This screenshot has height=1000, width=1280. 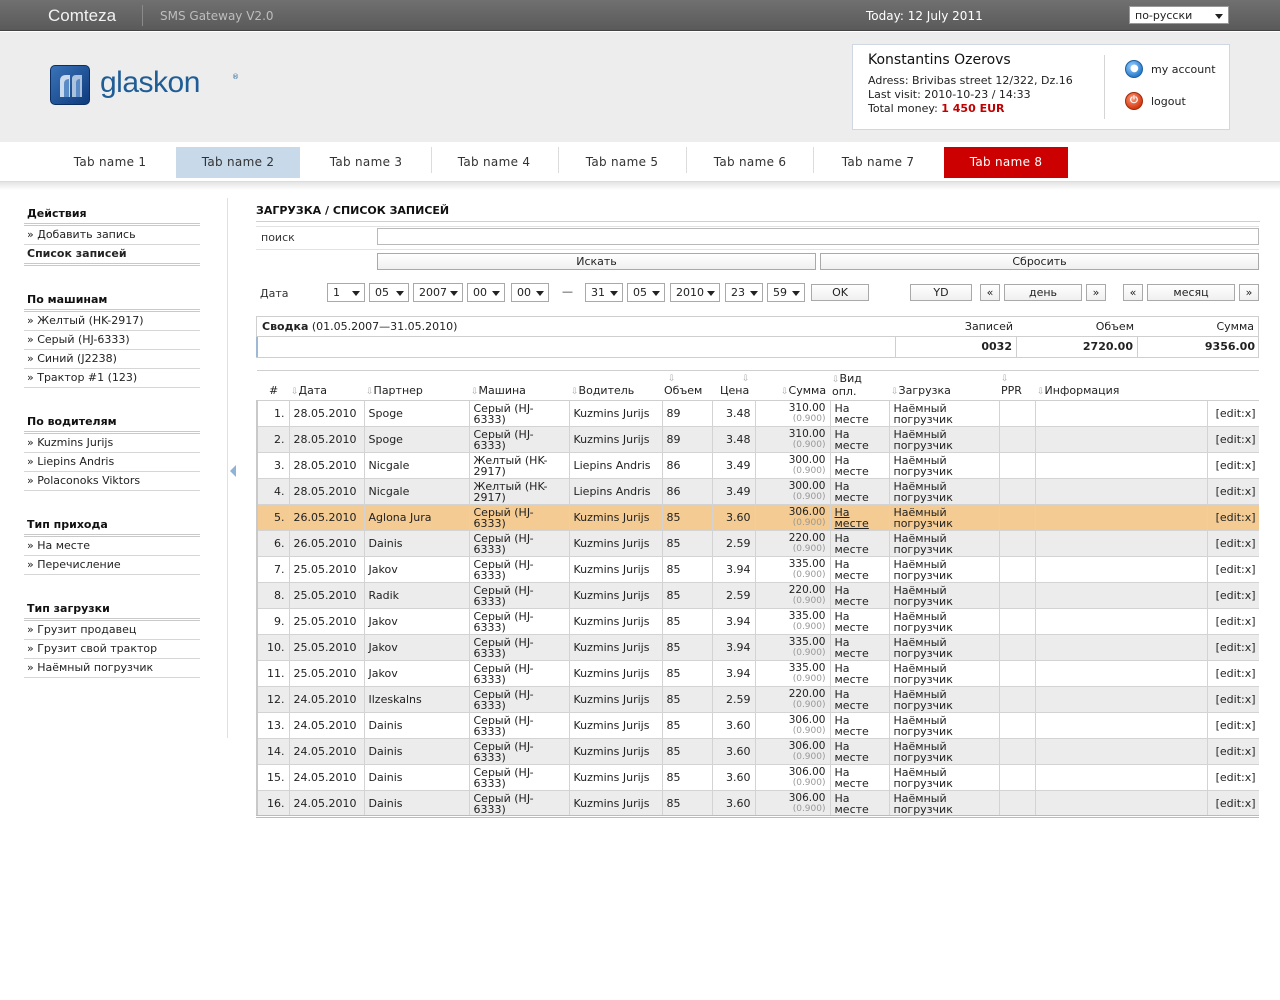 What do you see at coordinates (519, 385) in the screenshot?
I see `column-header-car: ⇩Машина` at bounding box center [519, 385].